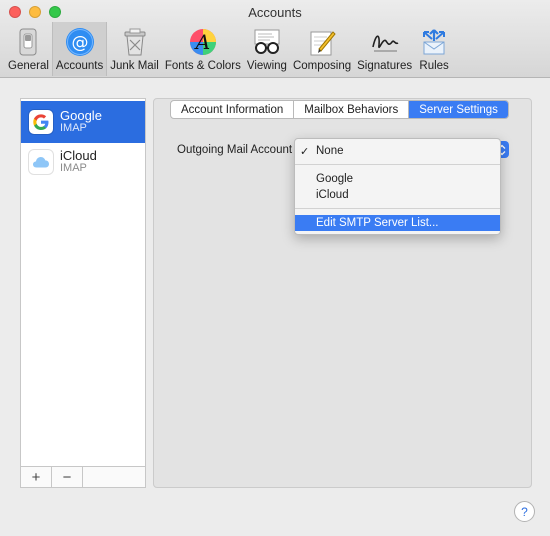  Describe the element at coordinates (41, 122) in the screenshot. I see `google-icon` at that location.